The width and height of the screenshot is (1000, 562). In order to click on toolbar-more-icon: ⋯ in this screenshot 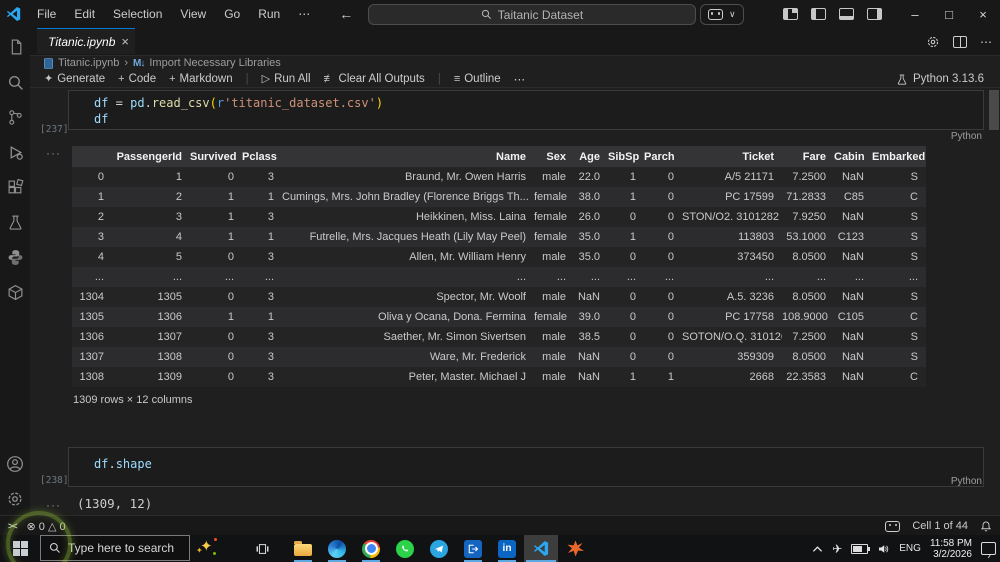, I will do `click(520, 79)`.